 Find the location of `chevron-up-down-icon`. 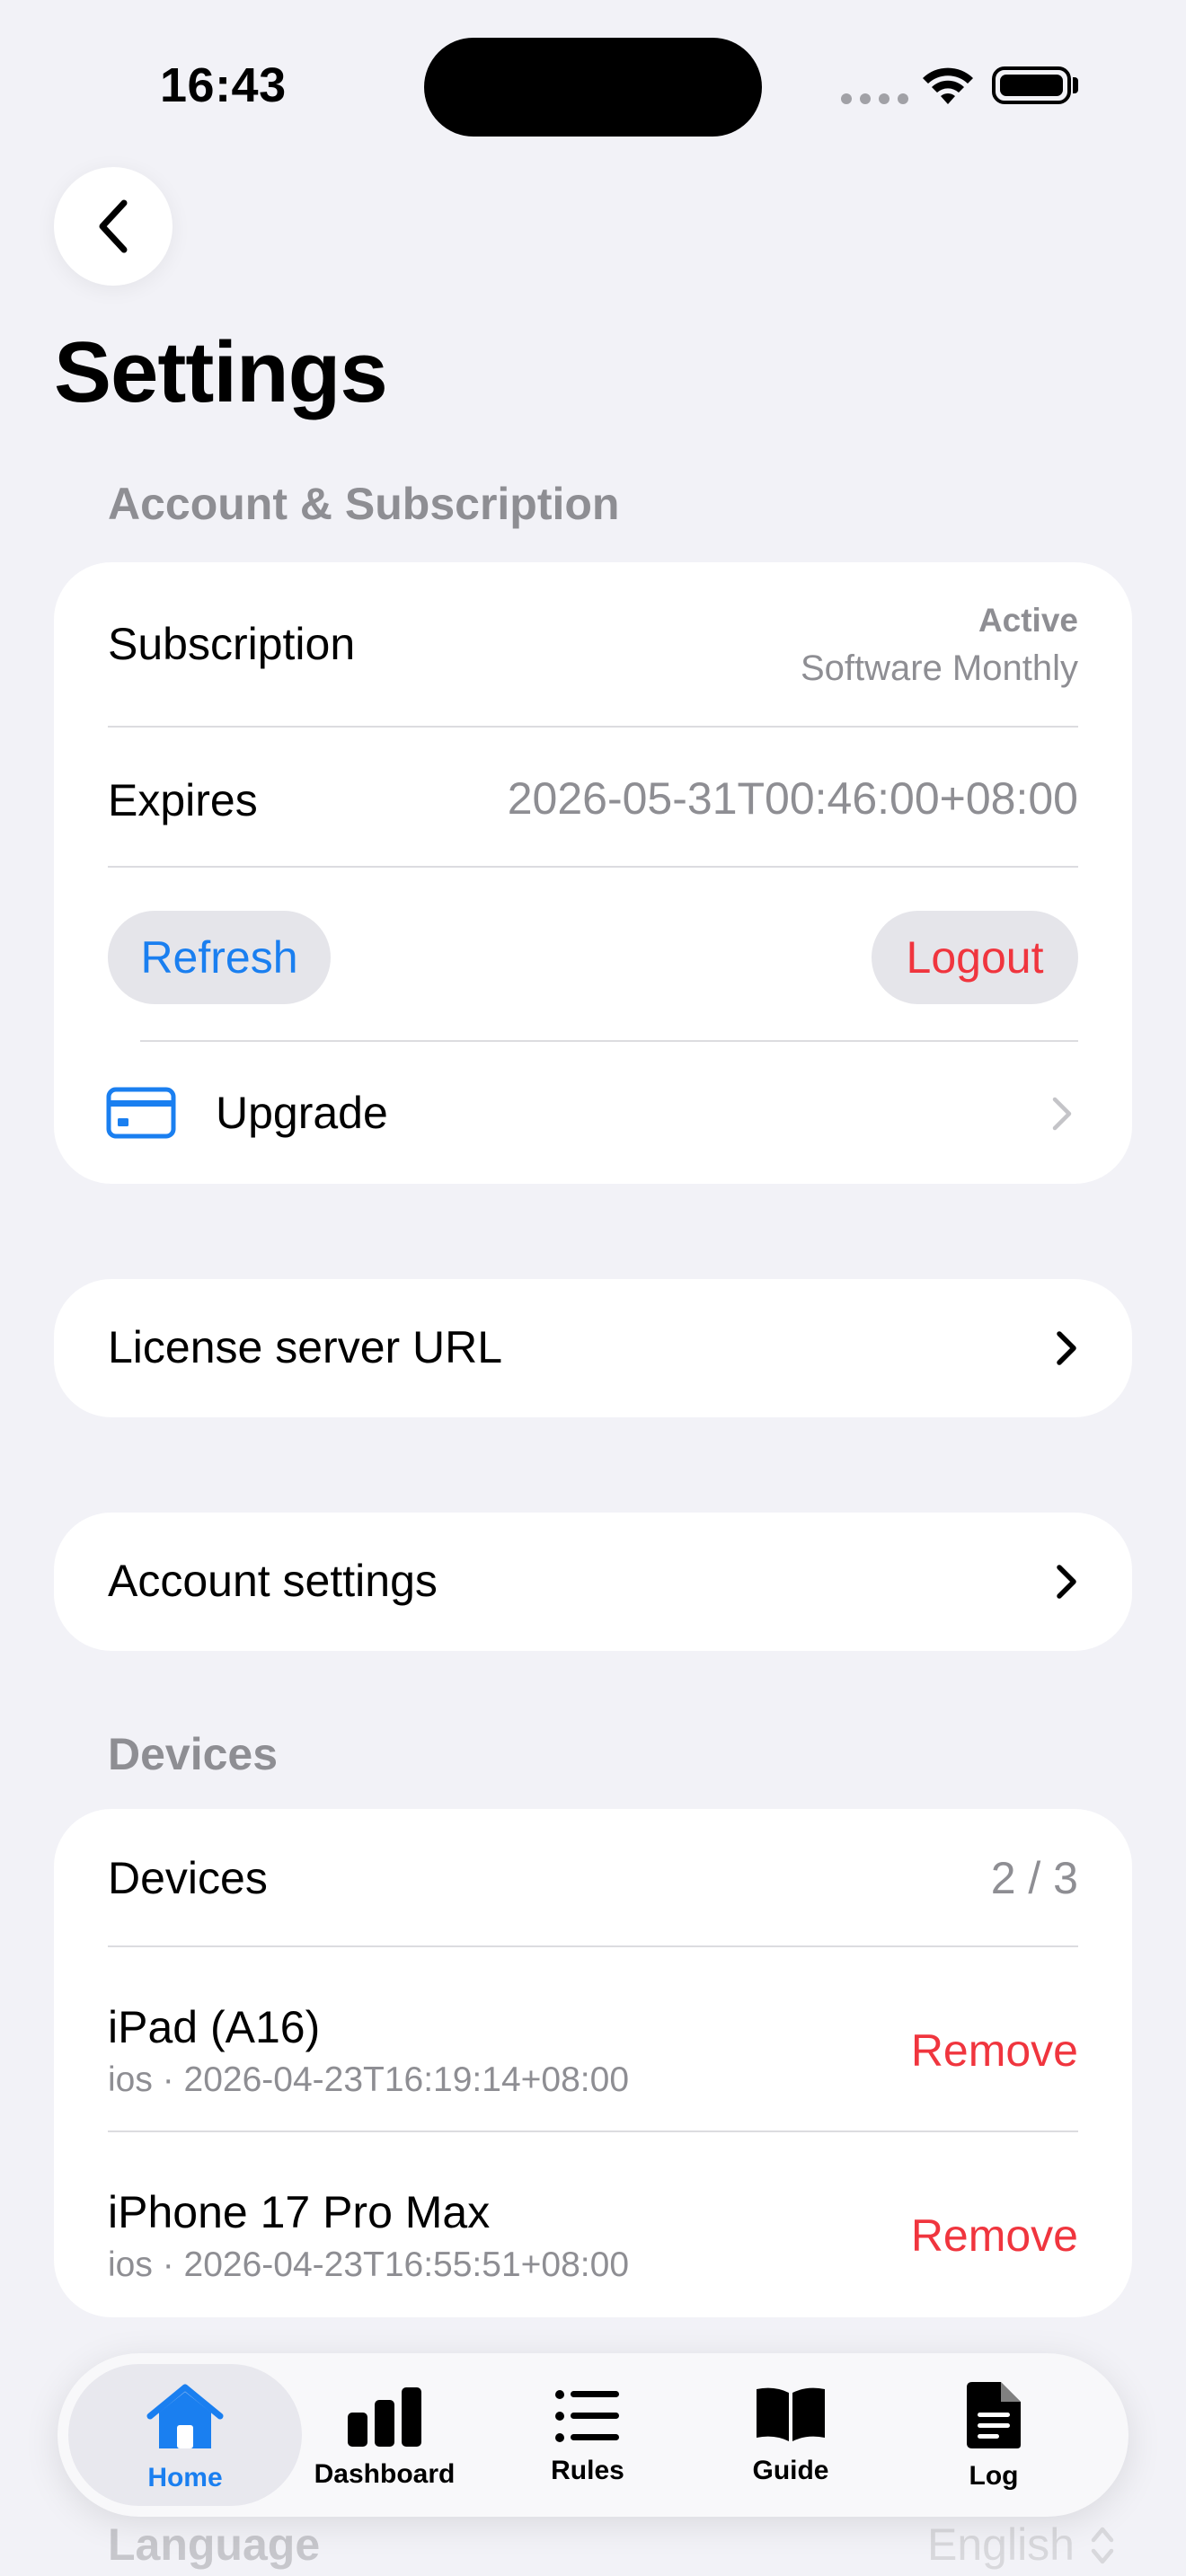

chevron-up-down-icon is located at coordinates (1102, 2545).